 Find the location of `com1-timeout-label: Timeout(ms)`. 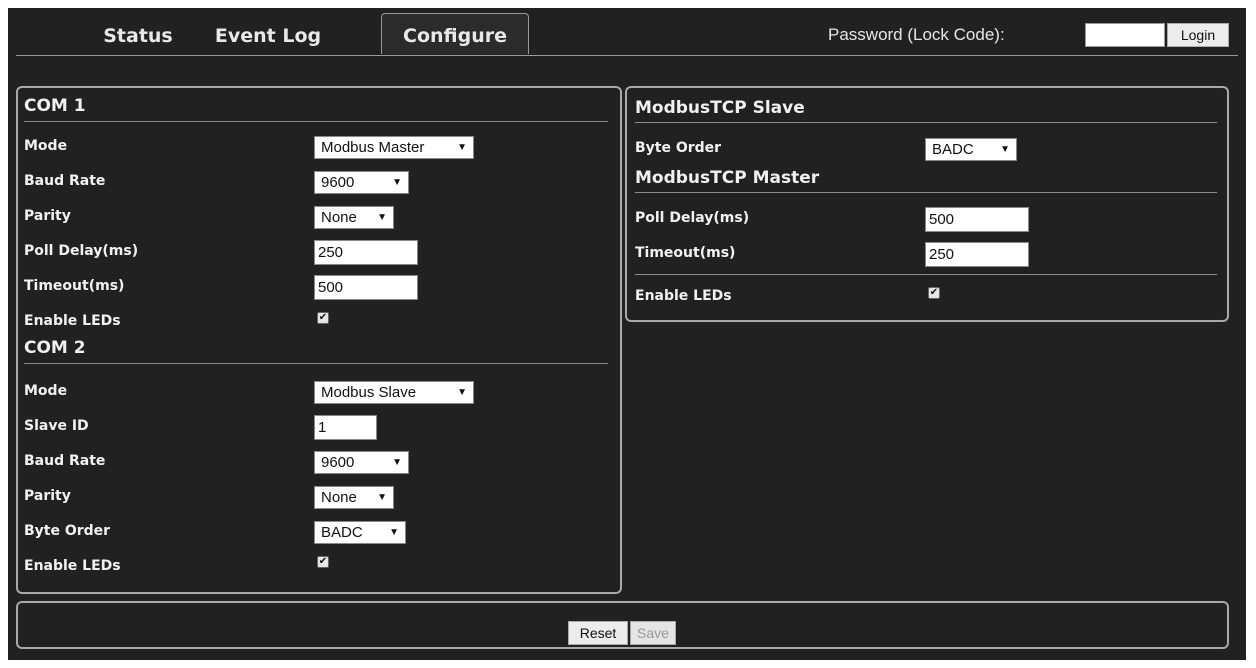

com1-timeout-label: Timeout(ms) is located at coordinates (74, 286).